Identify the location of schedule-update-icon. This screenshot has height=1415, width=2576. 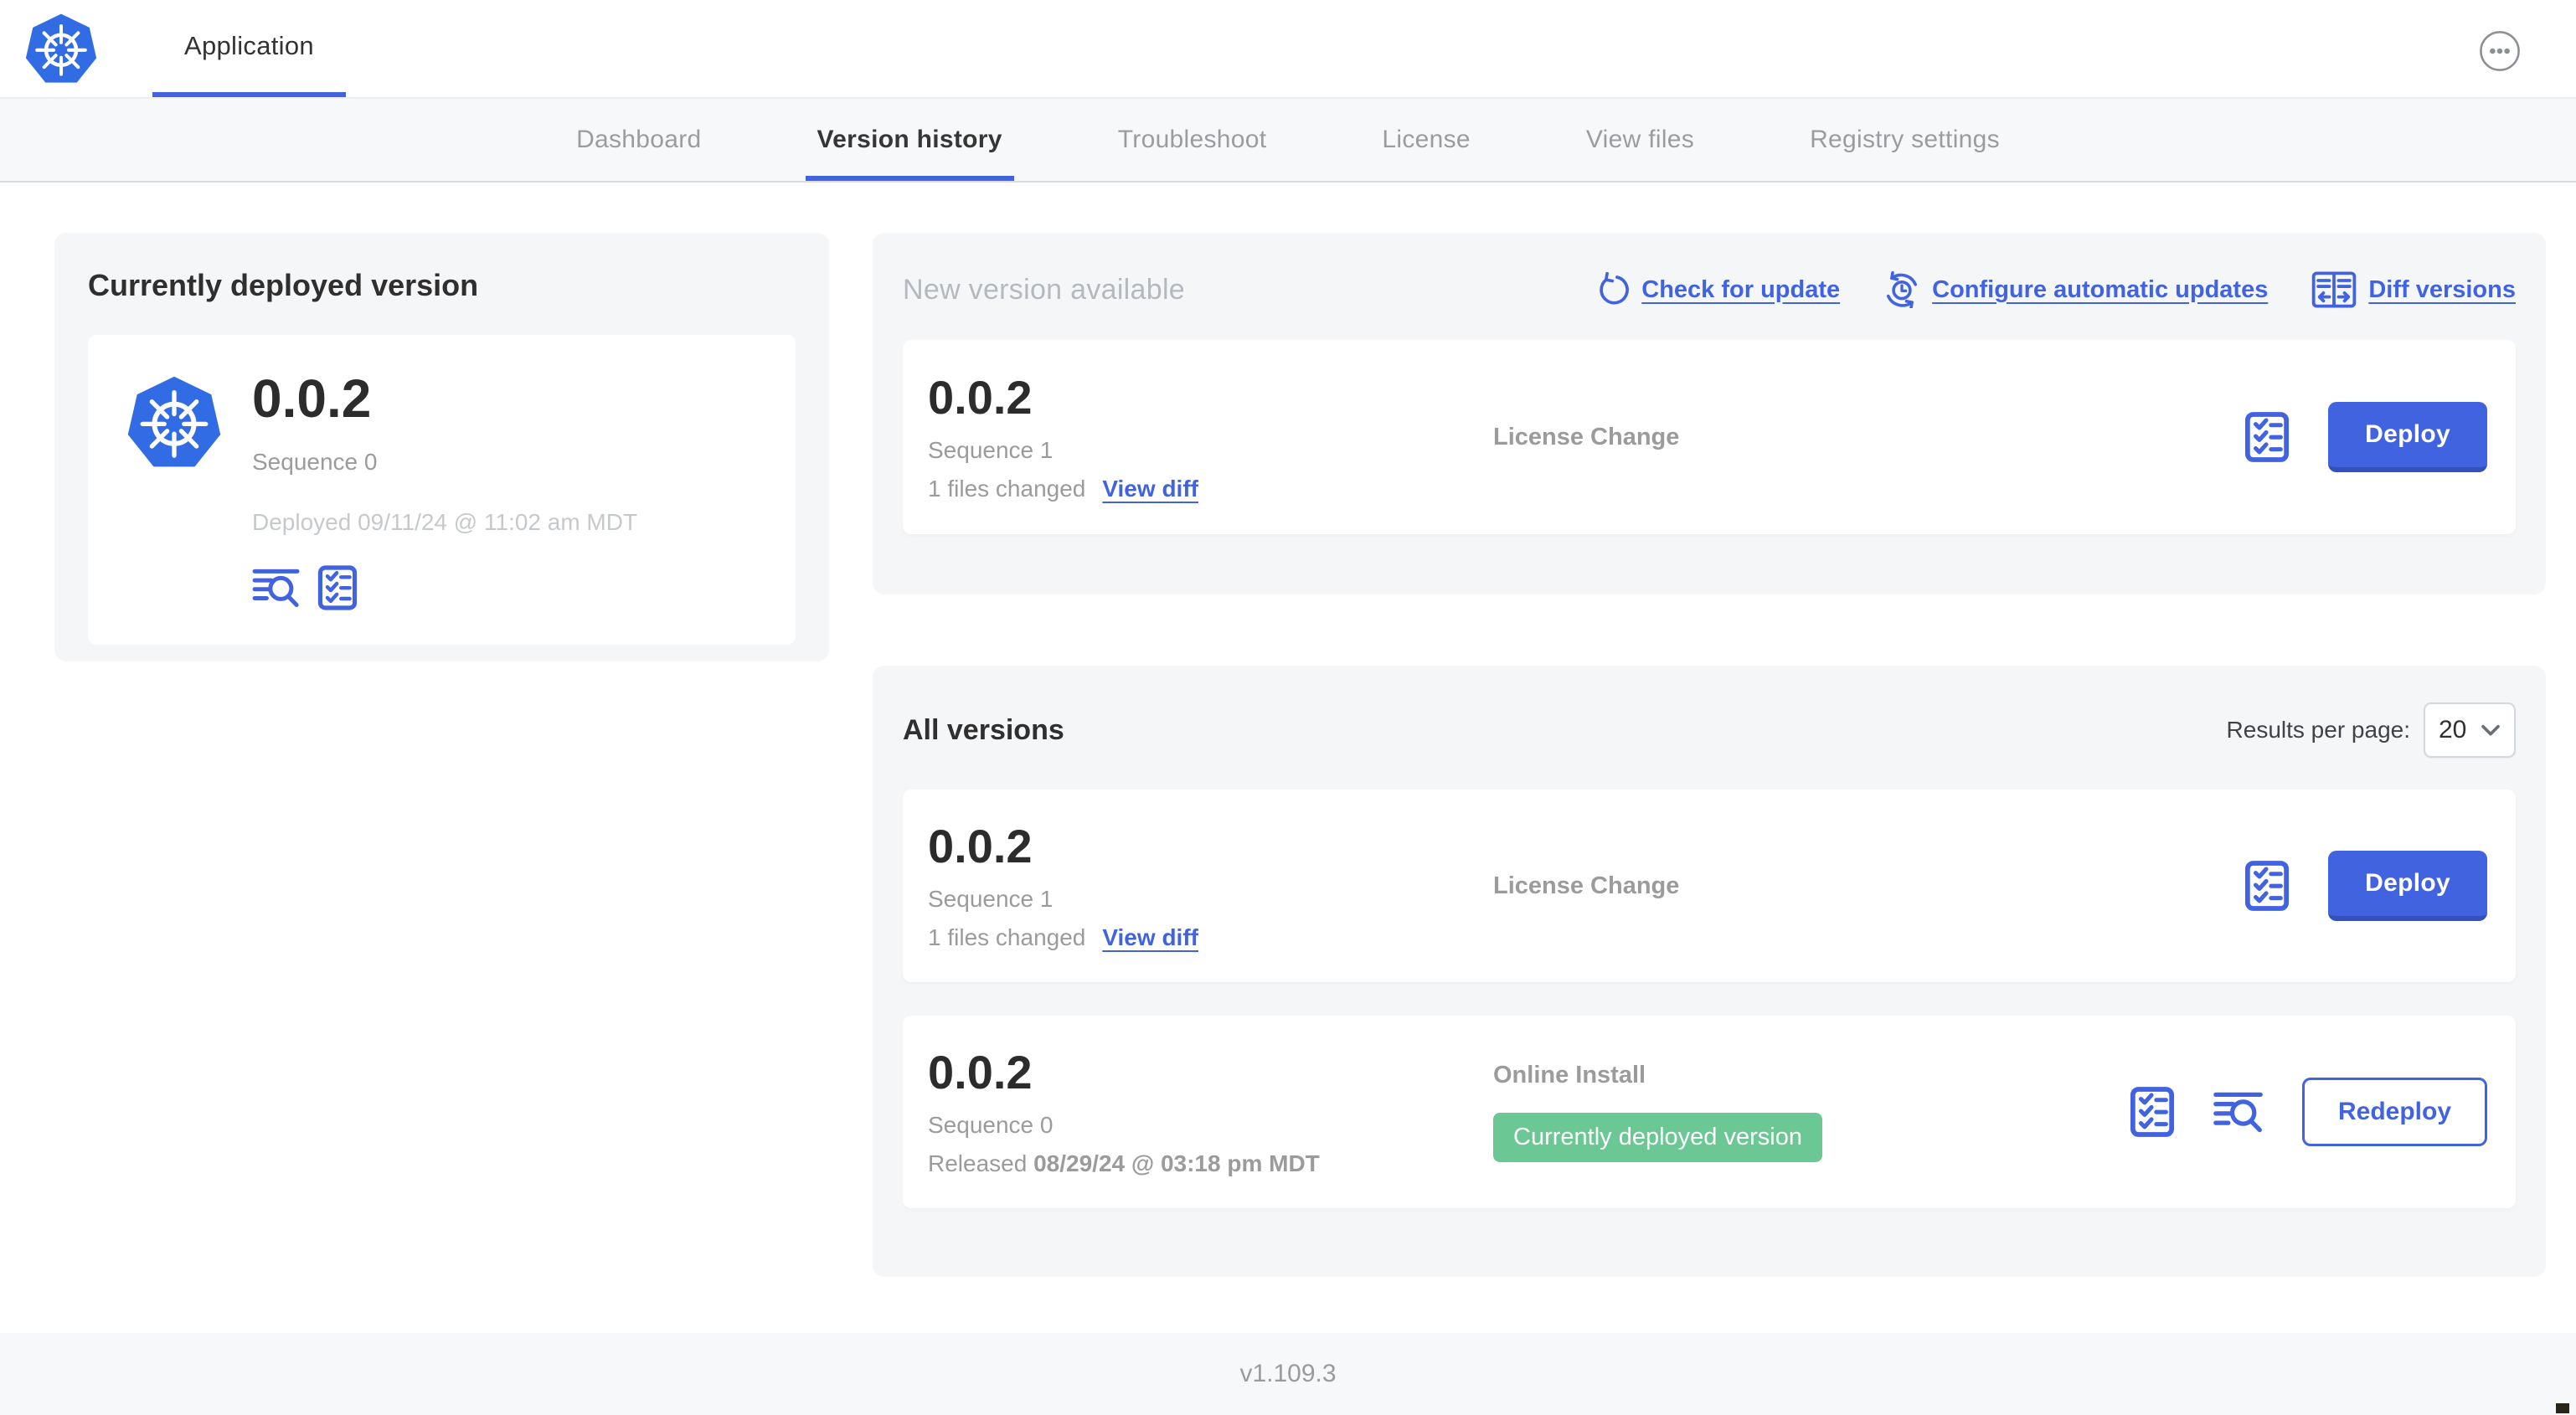
(1901, 289).